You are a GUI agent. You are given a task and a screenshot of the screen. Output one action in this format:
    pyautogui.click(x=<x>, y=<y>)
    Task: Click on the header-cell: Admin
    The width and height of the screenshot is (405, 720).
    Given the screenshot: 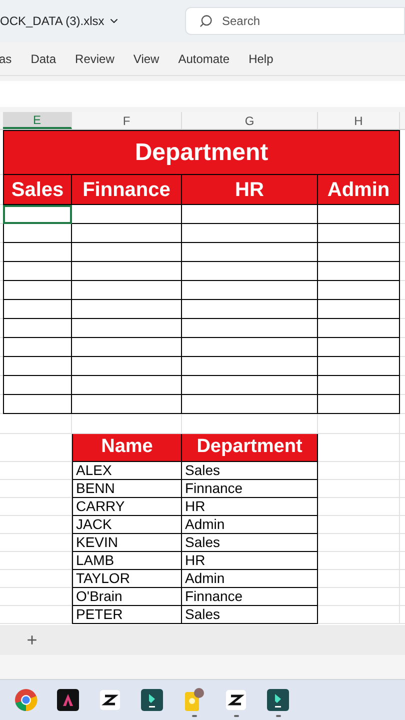 What is the action you would take?
    pyautogui.click(x=359, y=190)
    